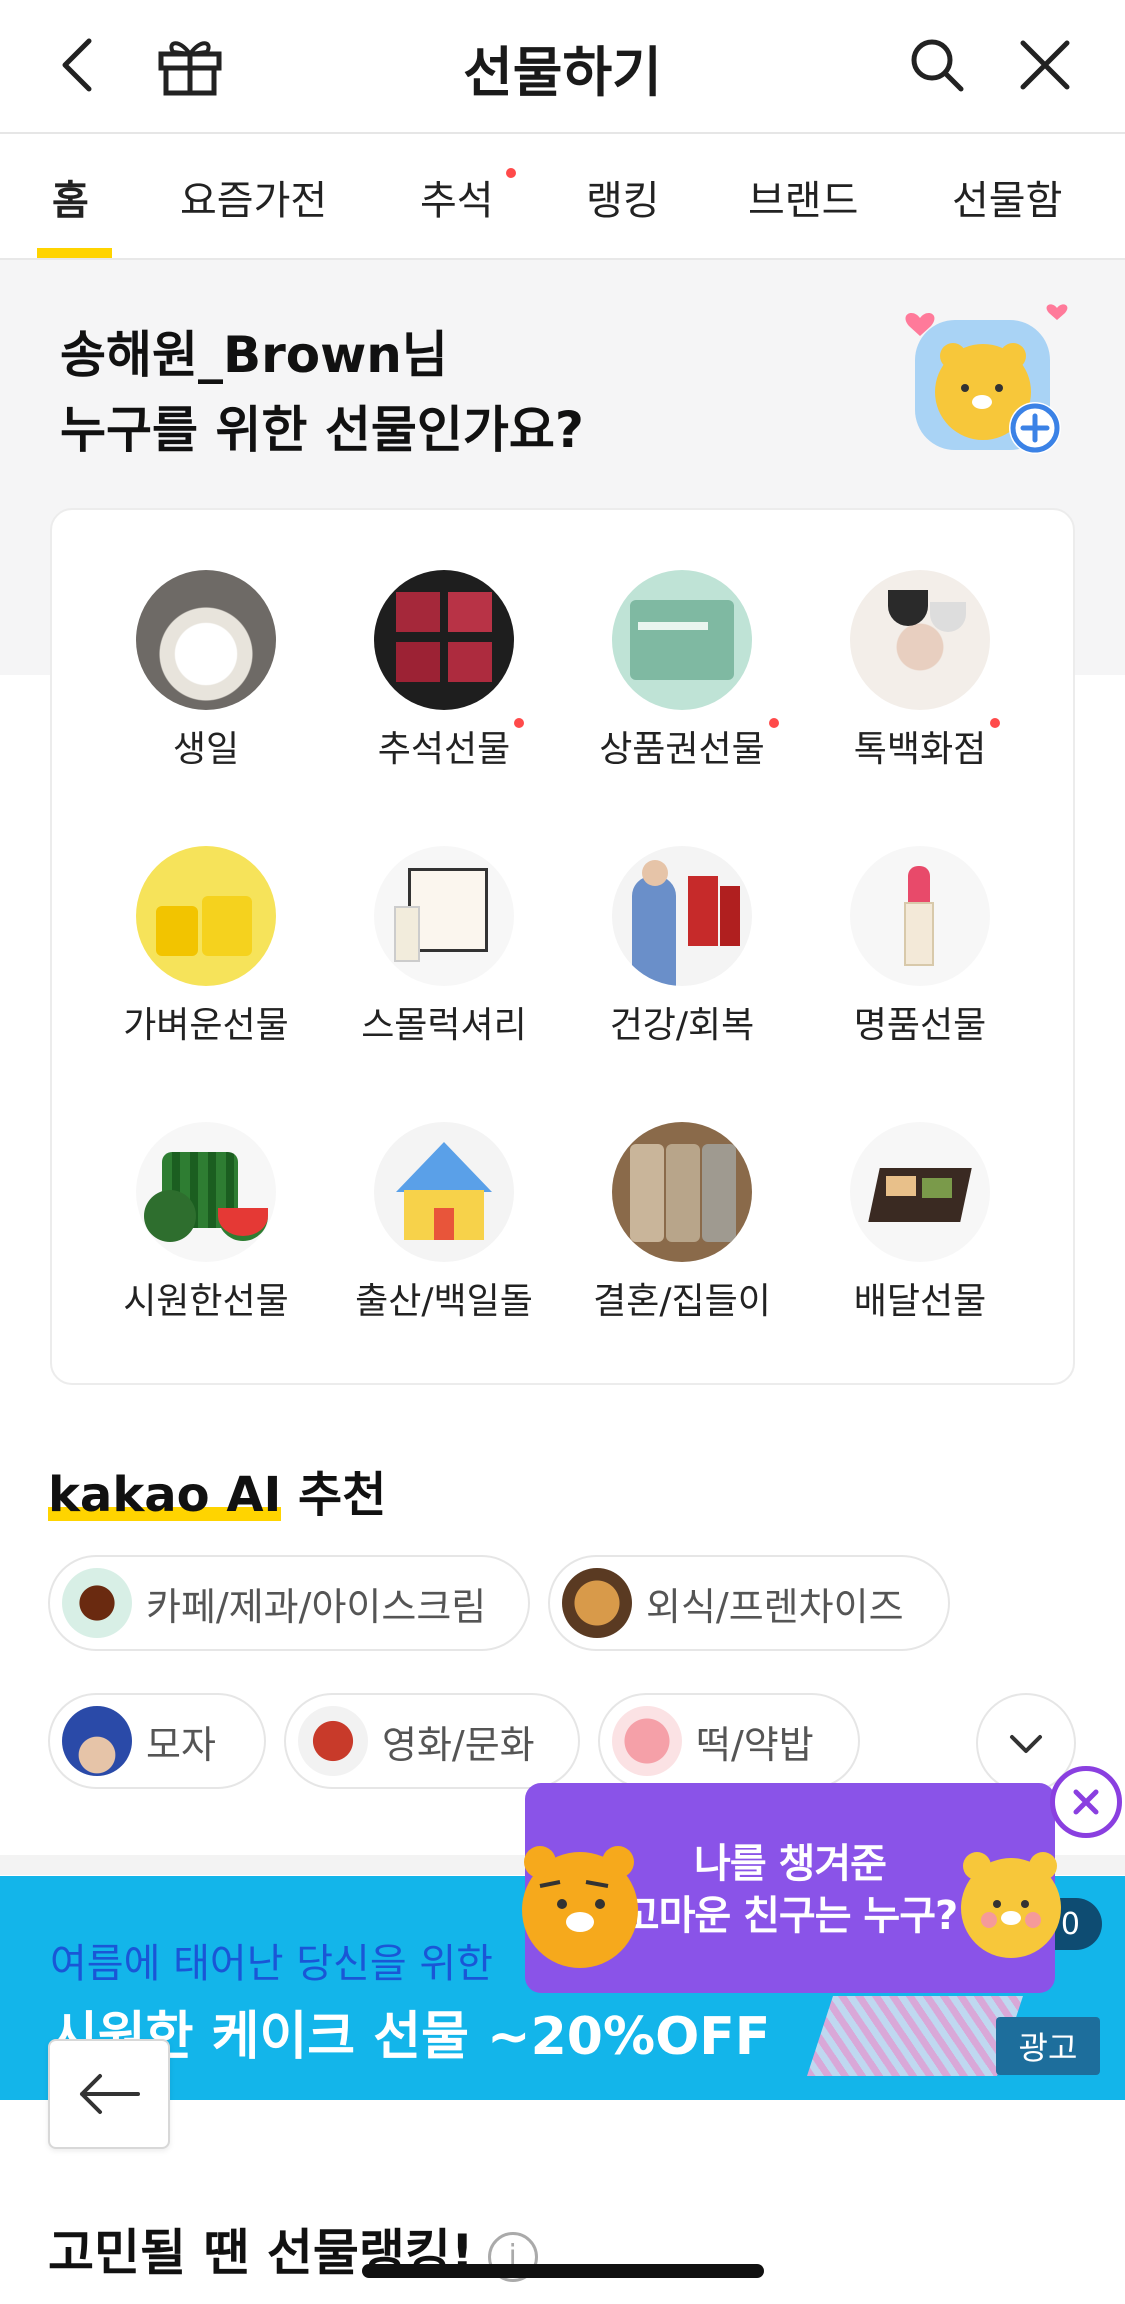 This screenshot has width=1125, height=2304. What do you see at coordinates (74, 253) in the screenshot?
I see `active-tab-indicator` at bounding box center [74, 253].